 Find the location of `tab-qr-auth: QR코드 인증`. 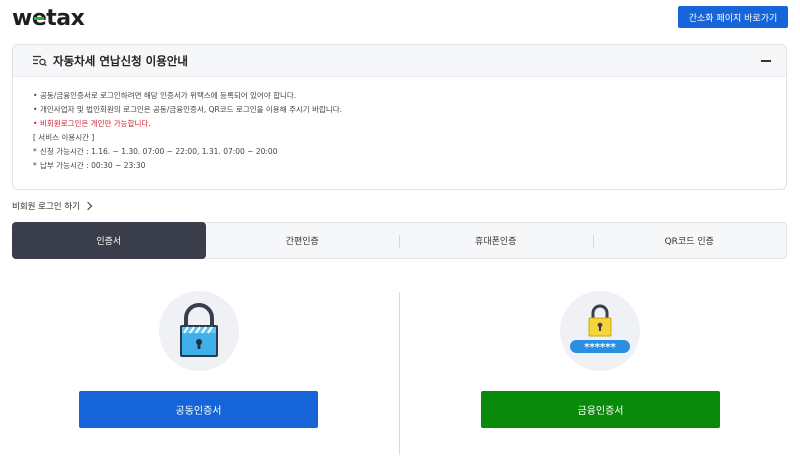

tab-qr-auth: QR코드 인증 is located at coordinates (689, 240).